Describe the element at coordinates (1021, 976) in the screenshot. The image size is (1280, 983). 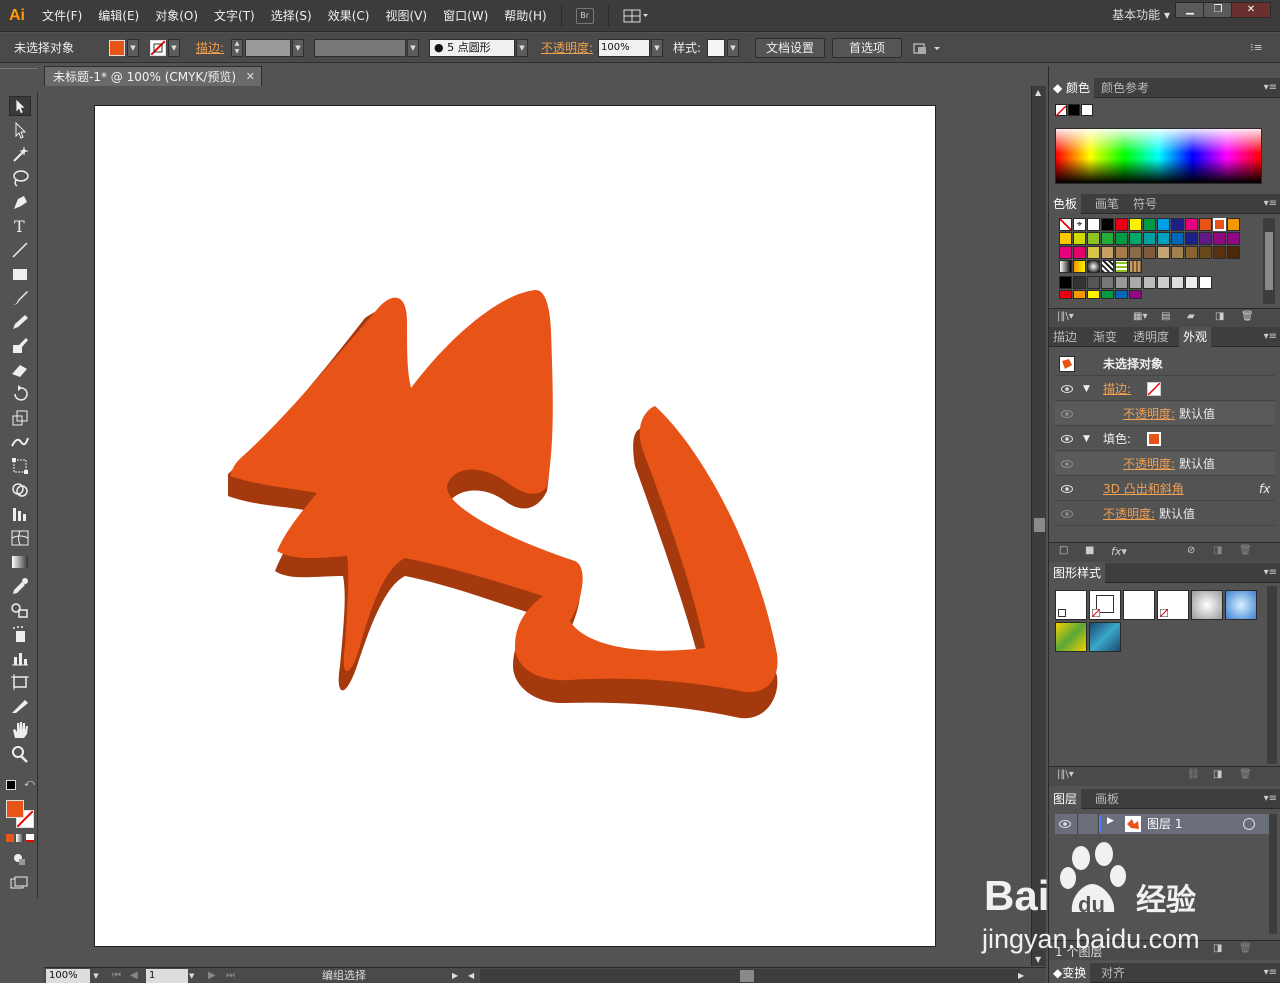
I see `hscroll-right-icon: ▶` at that location.